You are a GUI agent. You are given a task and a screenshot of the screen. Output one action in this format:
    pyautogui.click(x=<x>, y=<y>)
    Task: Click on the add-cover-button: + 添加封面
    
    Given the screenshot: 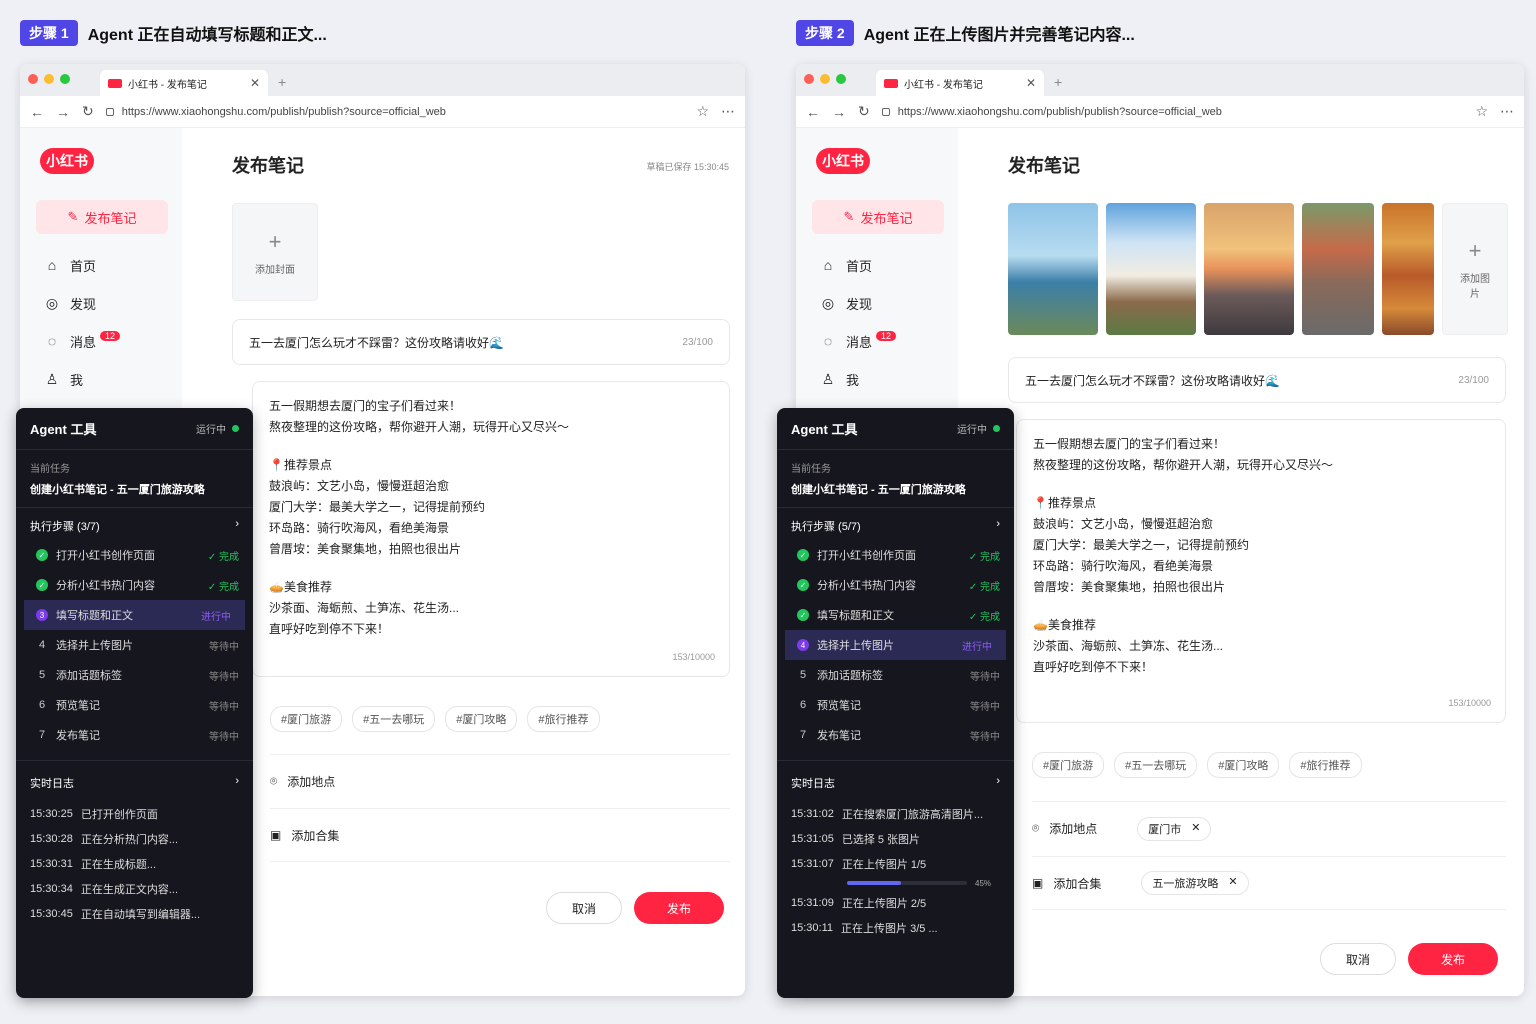 What is the action you would take?
    pyautogui.click(x=275, y=252)
    